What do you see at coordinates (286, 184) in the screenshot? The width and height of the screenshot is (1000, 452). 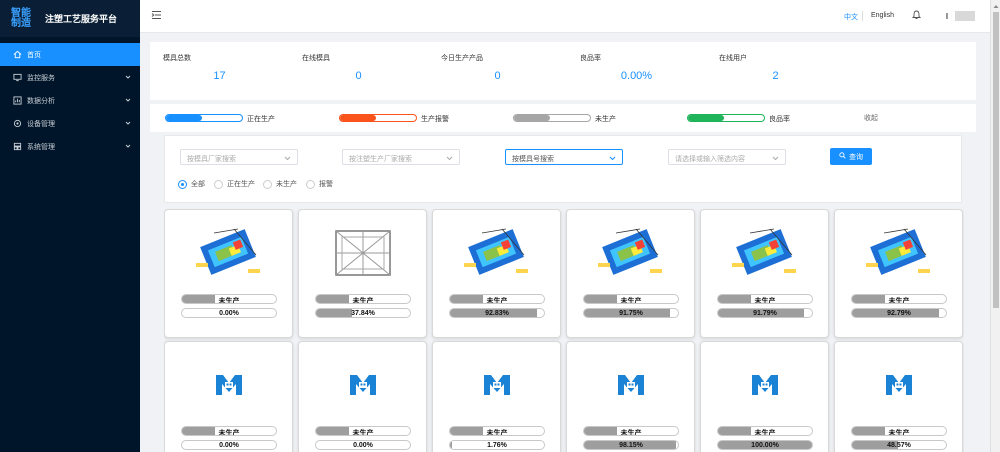 I see `radio-label: 未生产` at bounding box center [286, 184].